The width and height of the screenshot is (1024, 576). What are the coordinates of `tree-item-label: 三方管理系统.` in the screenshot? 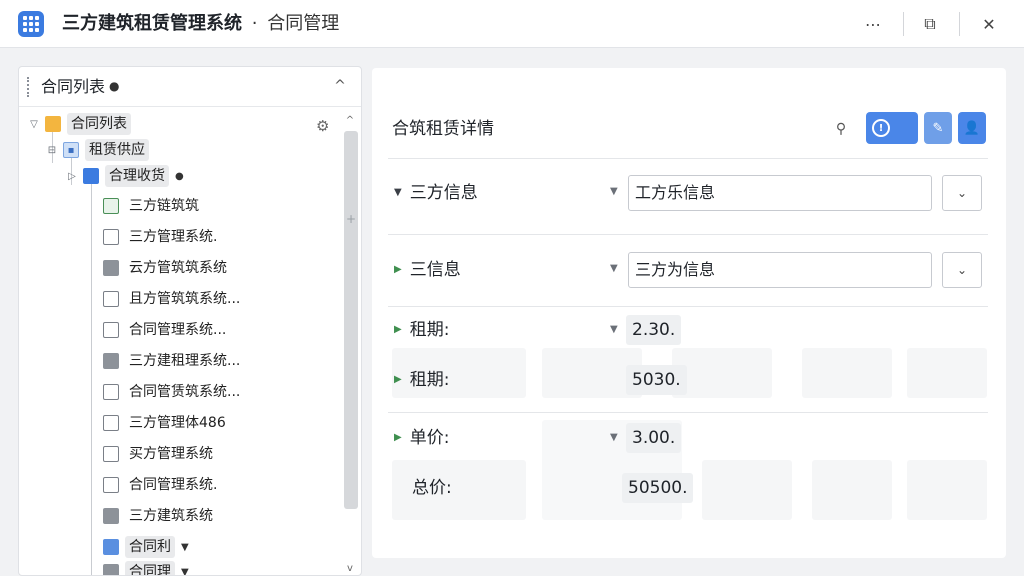 It's located at (173, 237).